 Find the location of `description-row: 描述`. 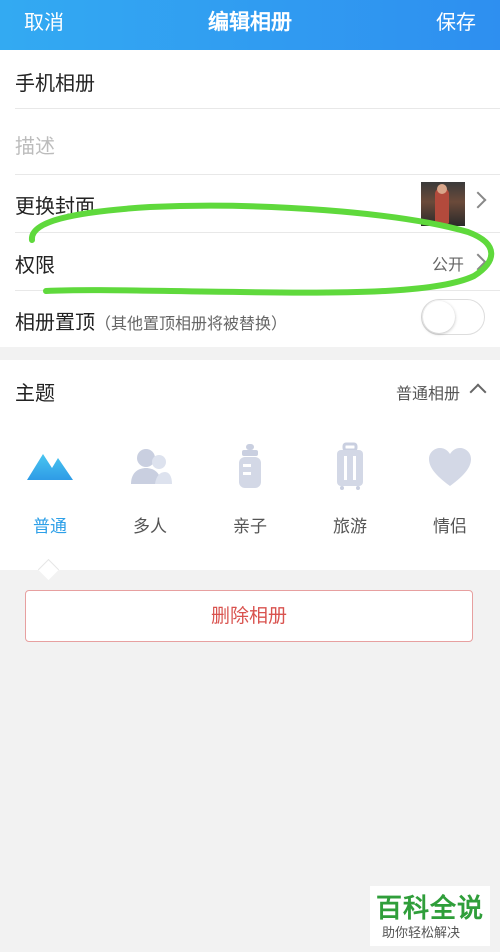

description-row: 描述 is located at coordinates (250, 141).